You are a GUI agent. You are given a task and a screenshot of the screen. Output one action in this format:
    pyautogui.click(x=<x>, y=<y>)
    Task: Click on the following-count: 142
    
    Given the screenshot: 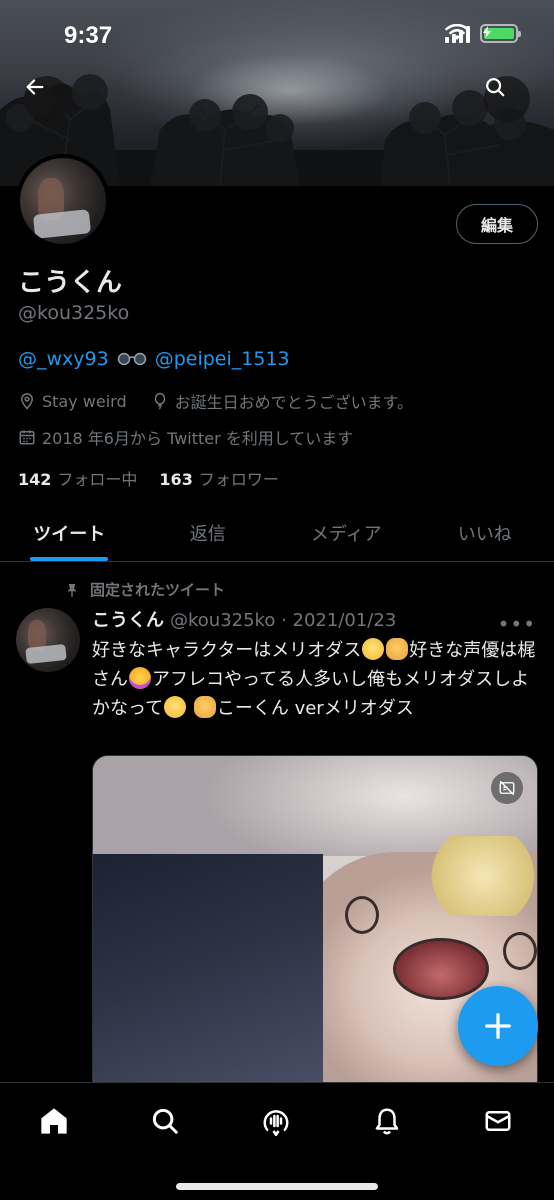 What is the action you would take?
    pyautogui.click(x=34, y=479)
    